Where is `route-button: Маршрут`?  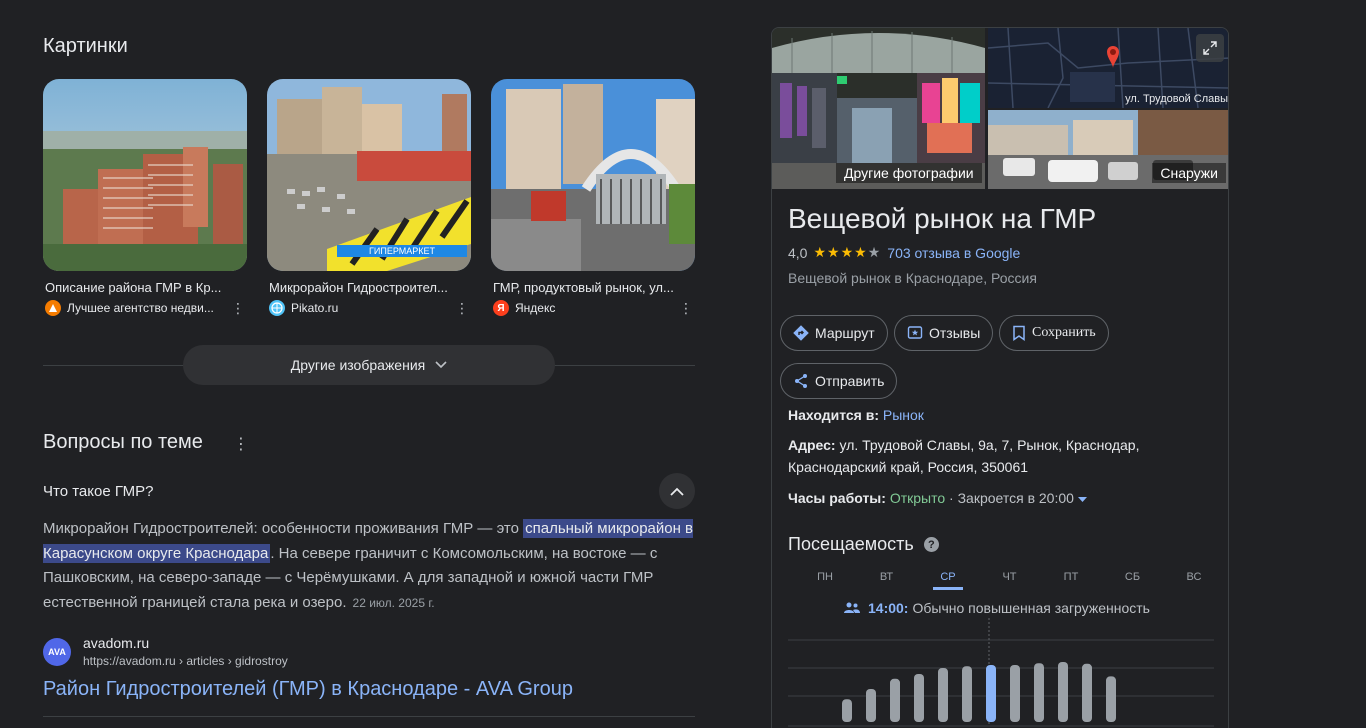 route-button: Маршрут is located at coordinates (834, 333).